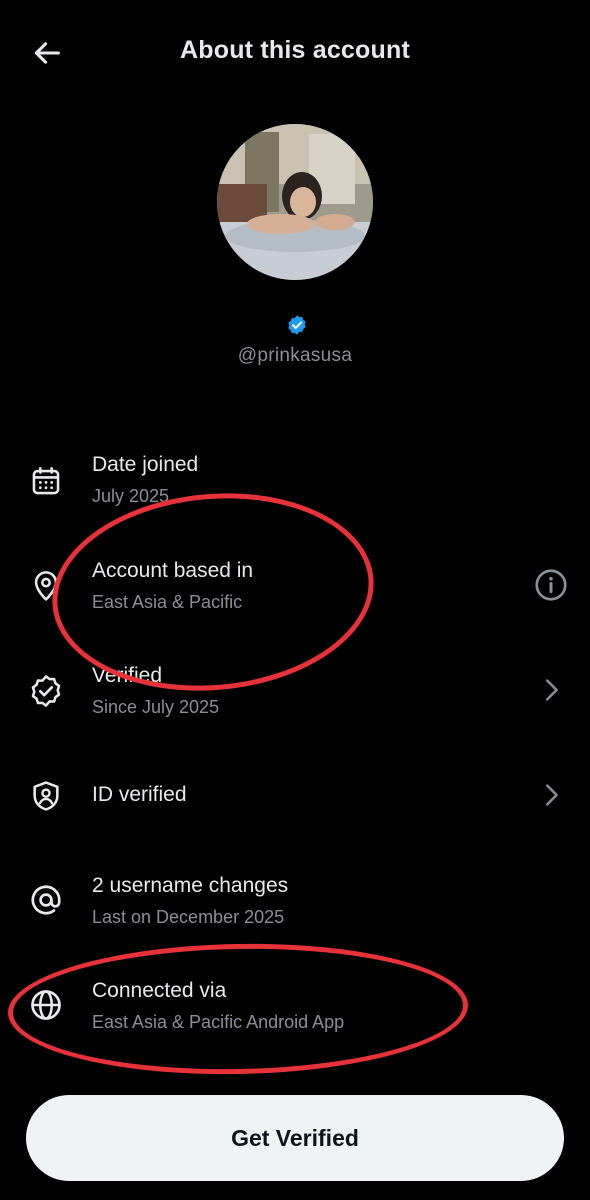  Describe the element at coordinates (131, 496) in the screenshot. I see `row-sub: July 2025` at that location.